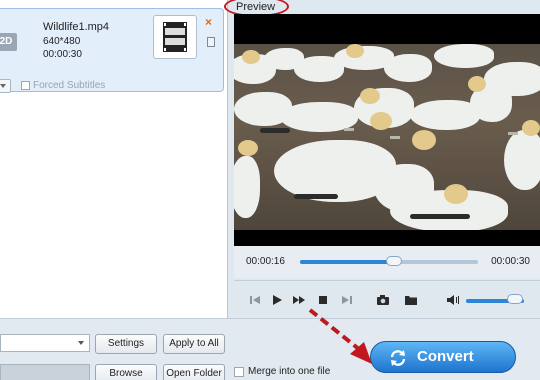 Image resolution: width=540 pixels, height=380 pixels. I want to click on fast-forward-icon, so click(299, 300).